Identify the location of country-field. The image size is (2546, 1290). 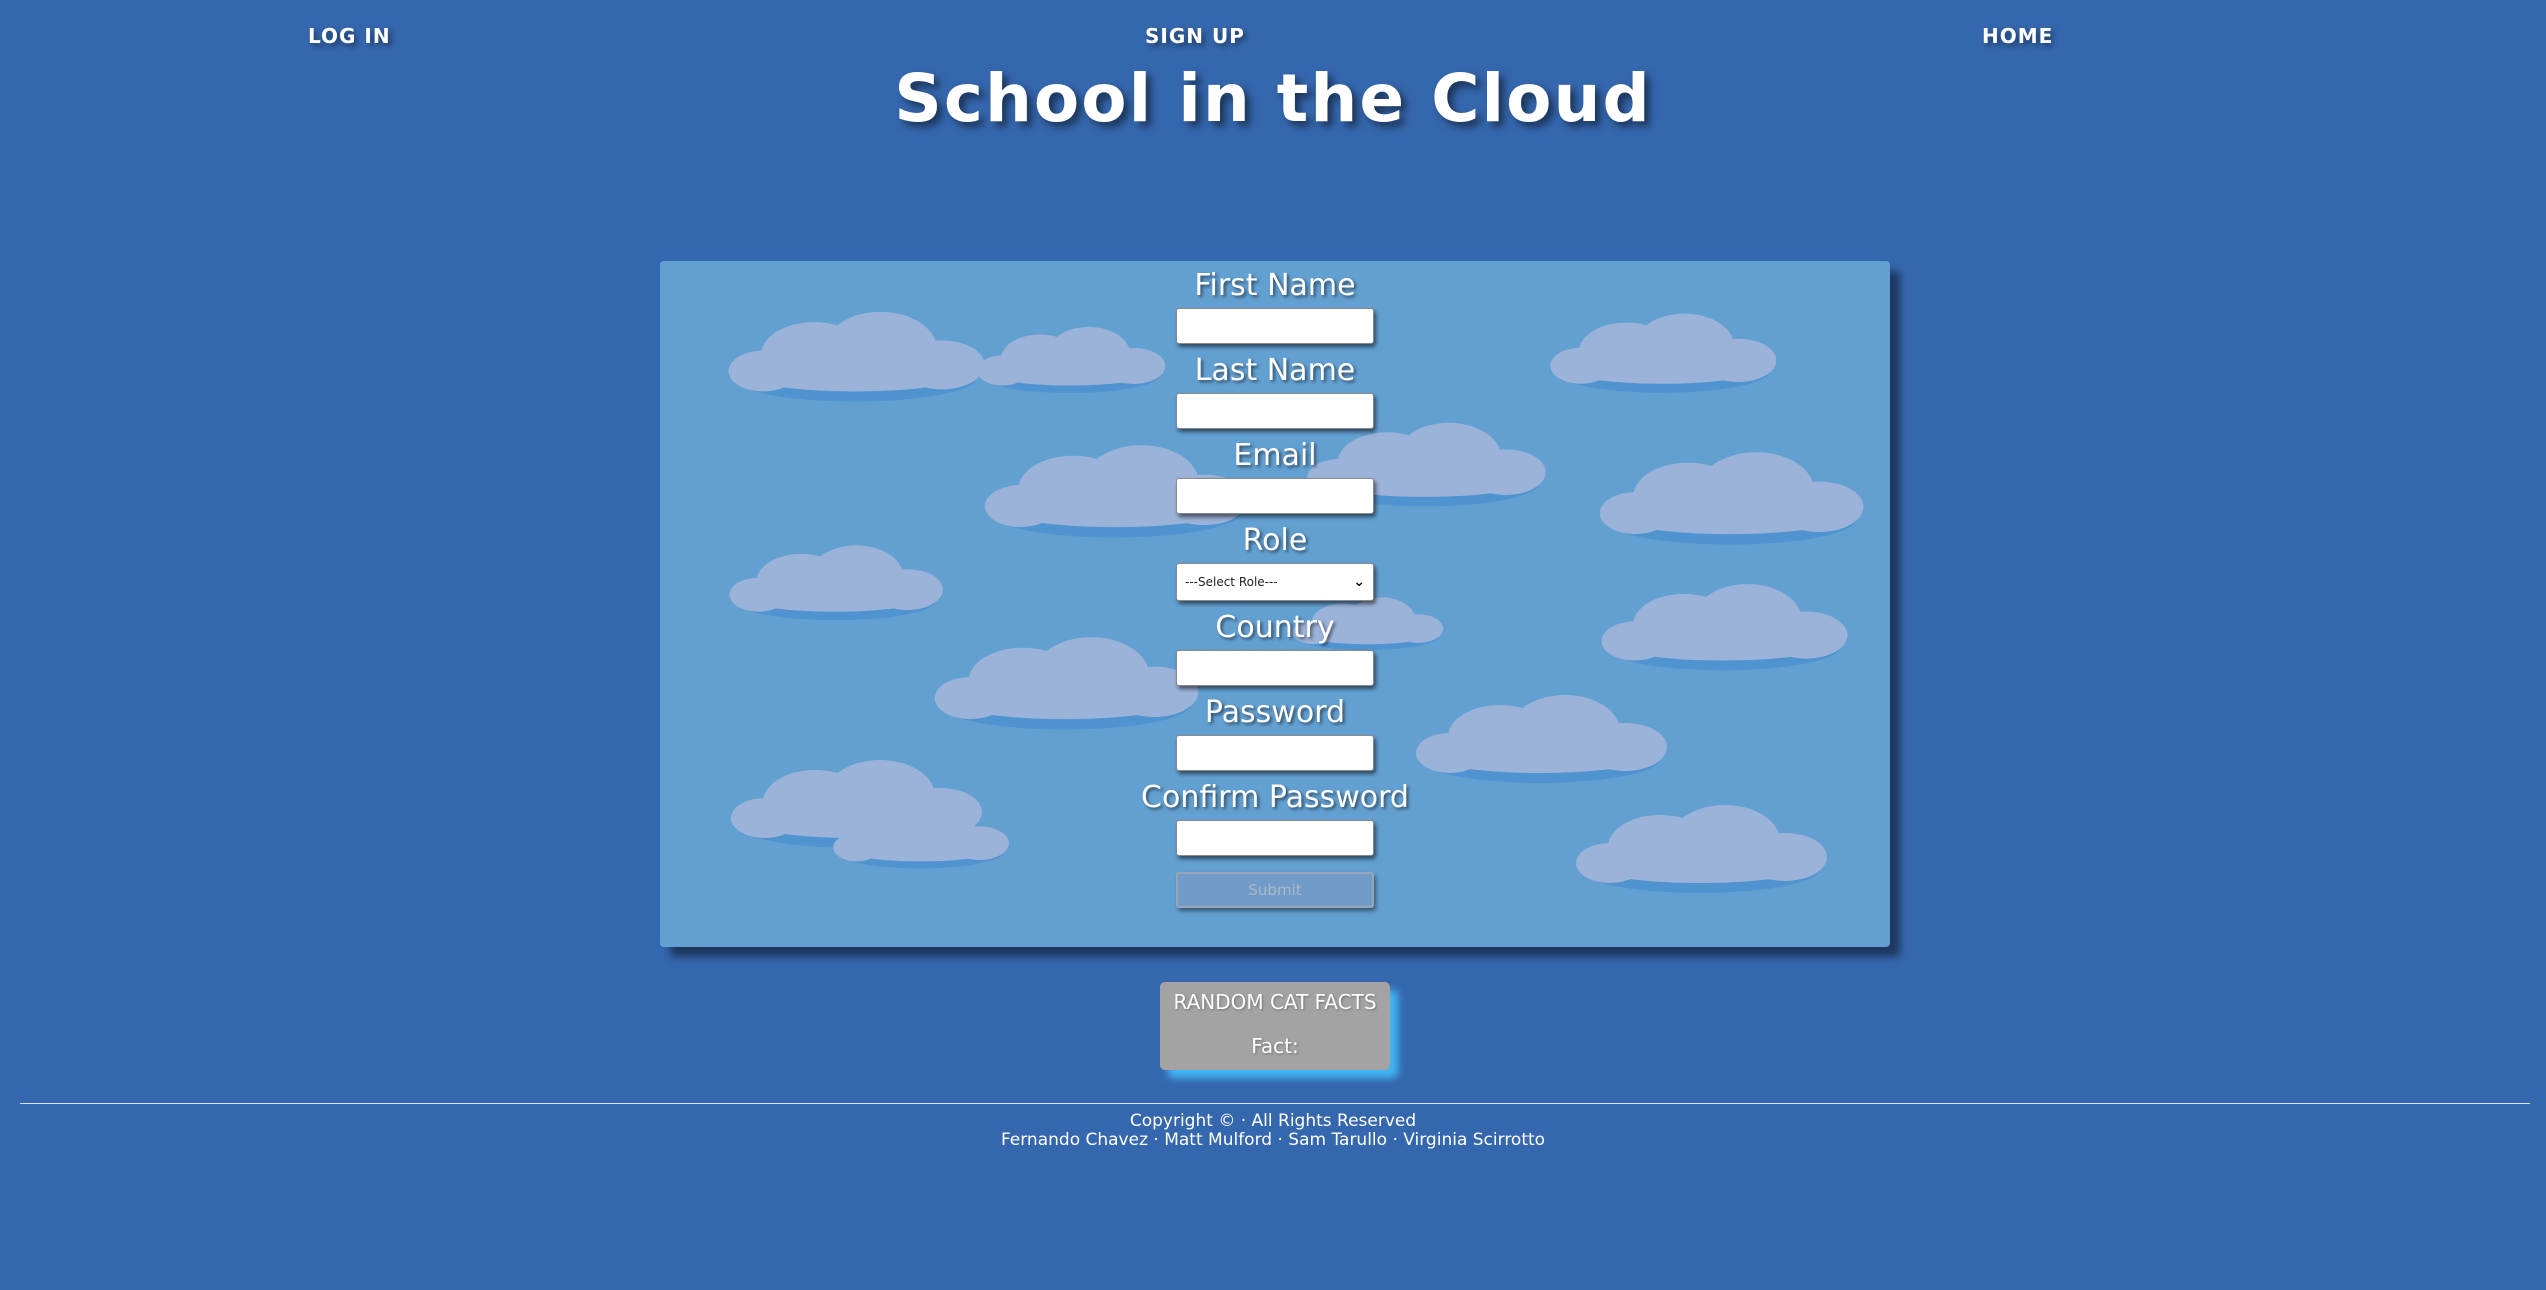
(1275, 668).